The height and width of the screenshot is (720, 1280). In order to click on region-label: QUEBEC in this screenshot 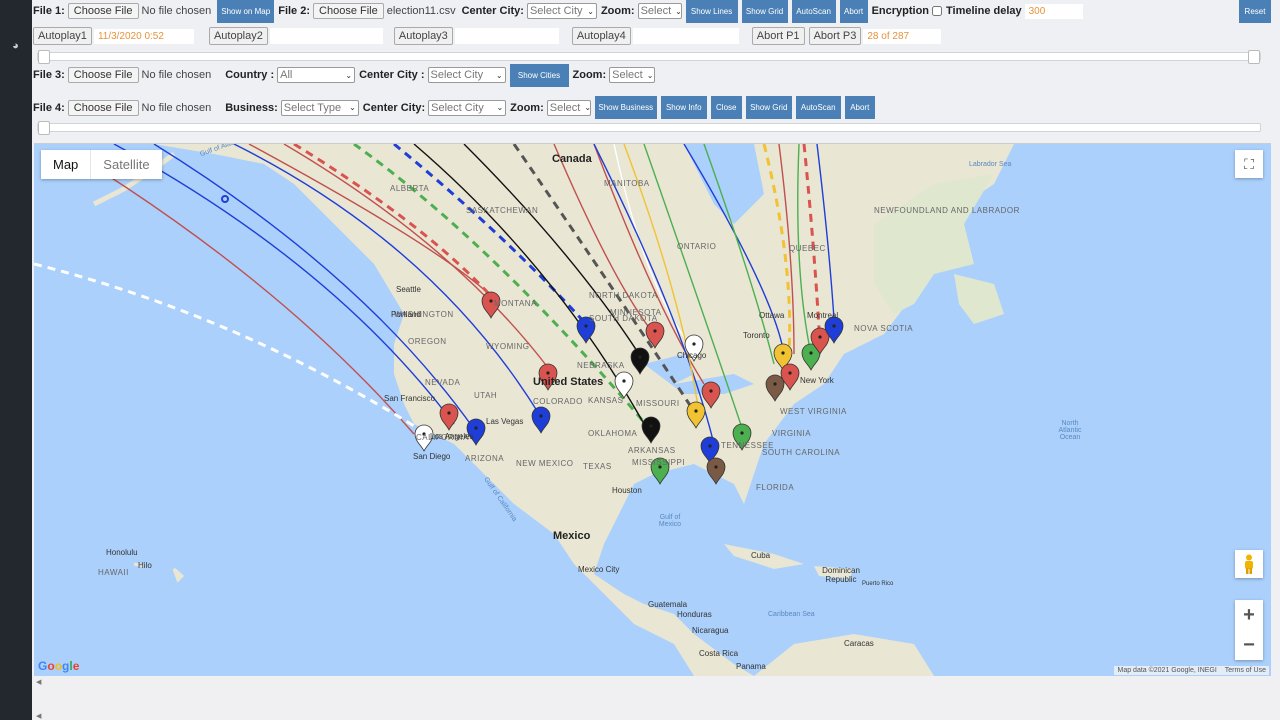, I will do `click(807, 248)`.